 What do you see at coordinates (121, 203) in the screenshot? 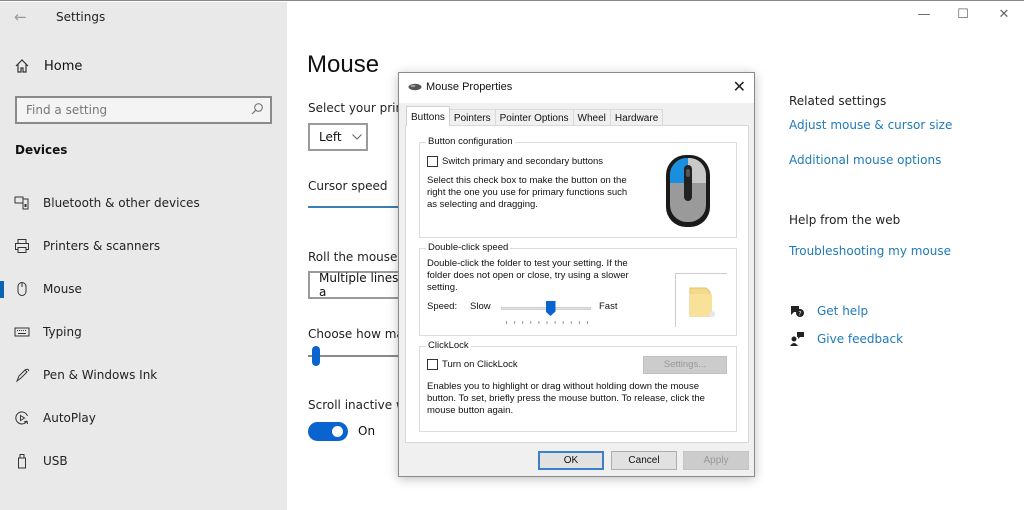
I see `sidebar-item-label: Bluetooth & other devices` at bounding box center [121, 203].